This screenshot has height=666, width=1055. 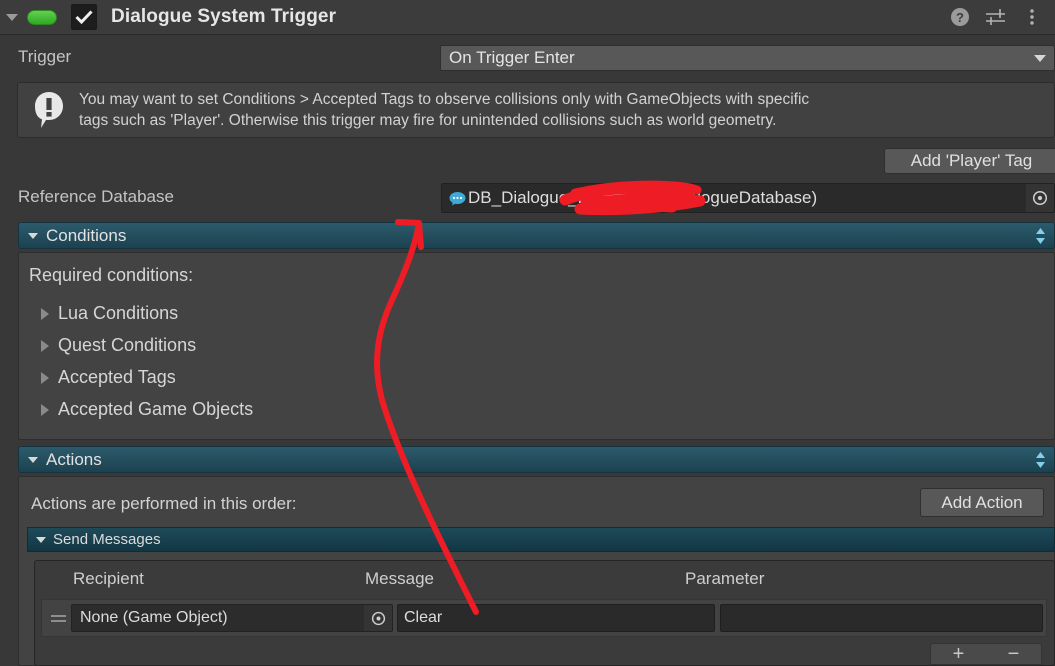 What do you see at coordinates (127, 345) in the screenshot?
I see `conditions-item-label: Quest Conditions` at bounding box center [127, 345].